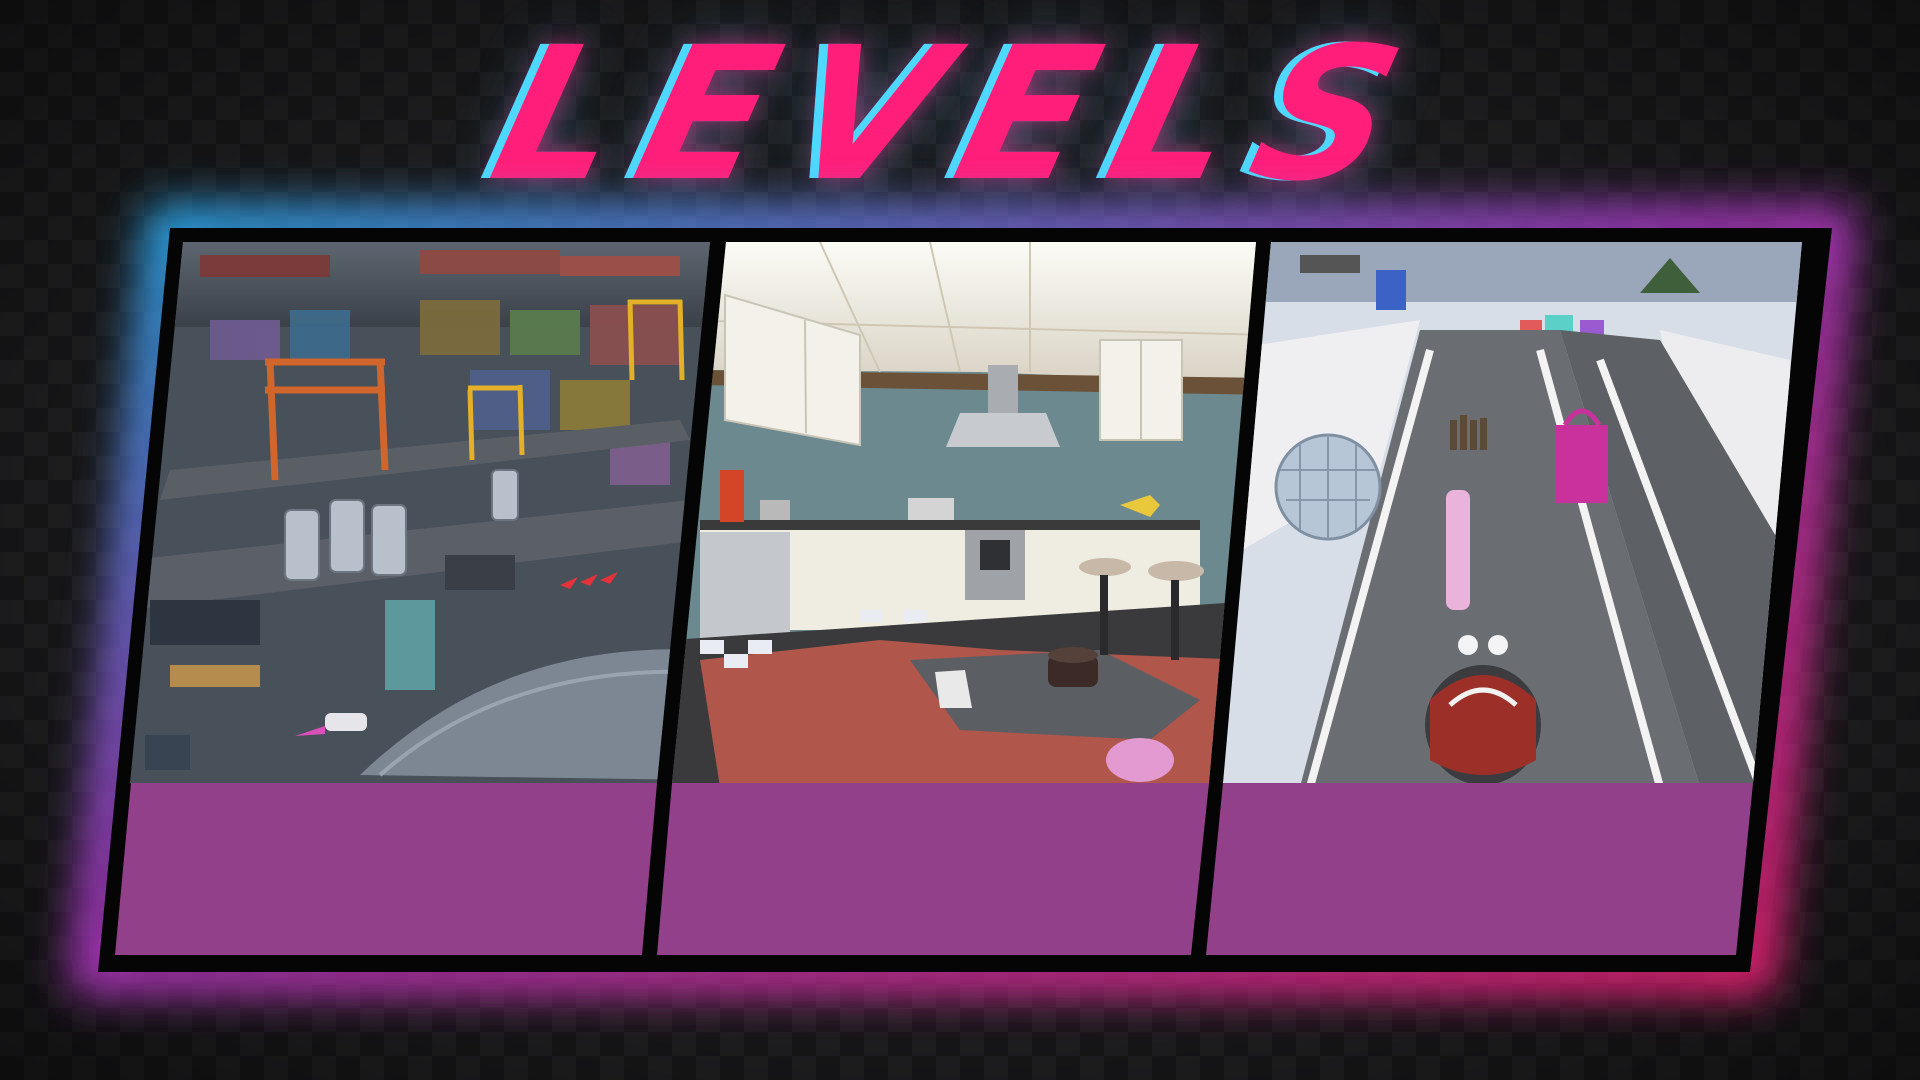  I want to click on level-2-label-bar, so click(933, 869).